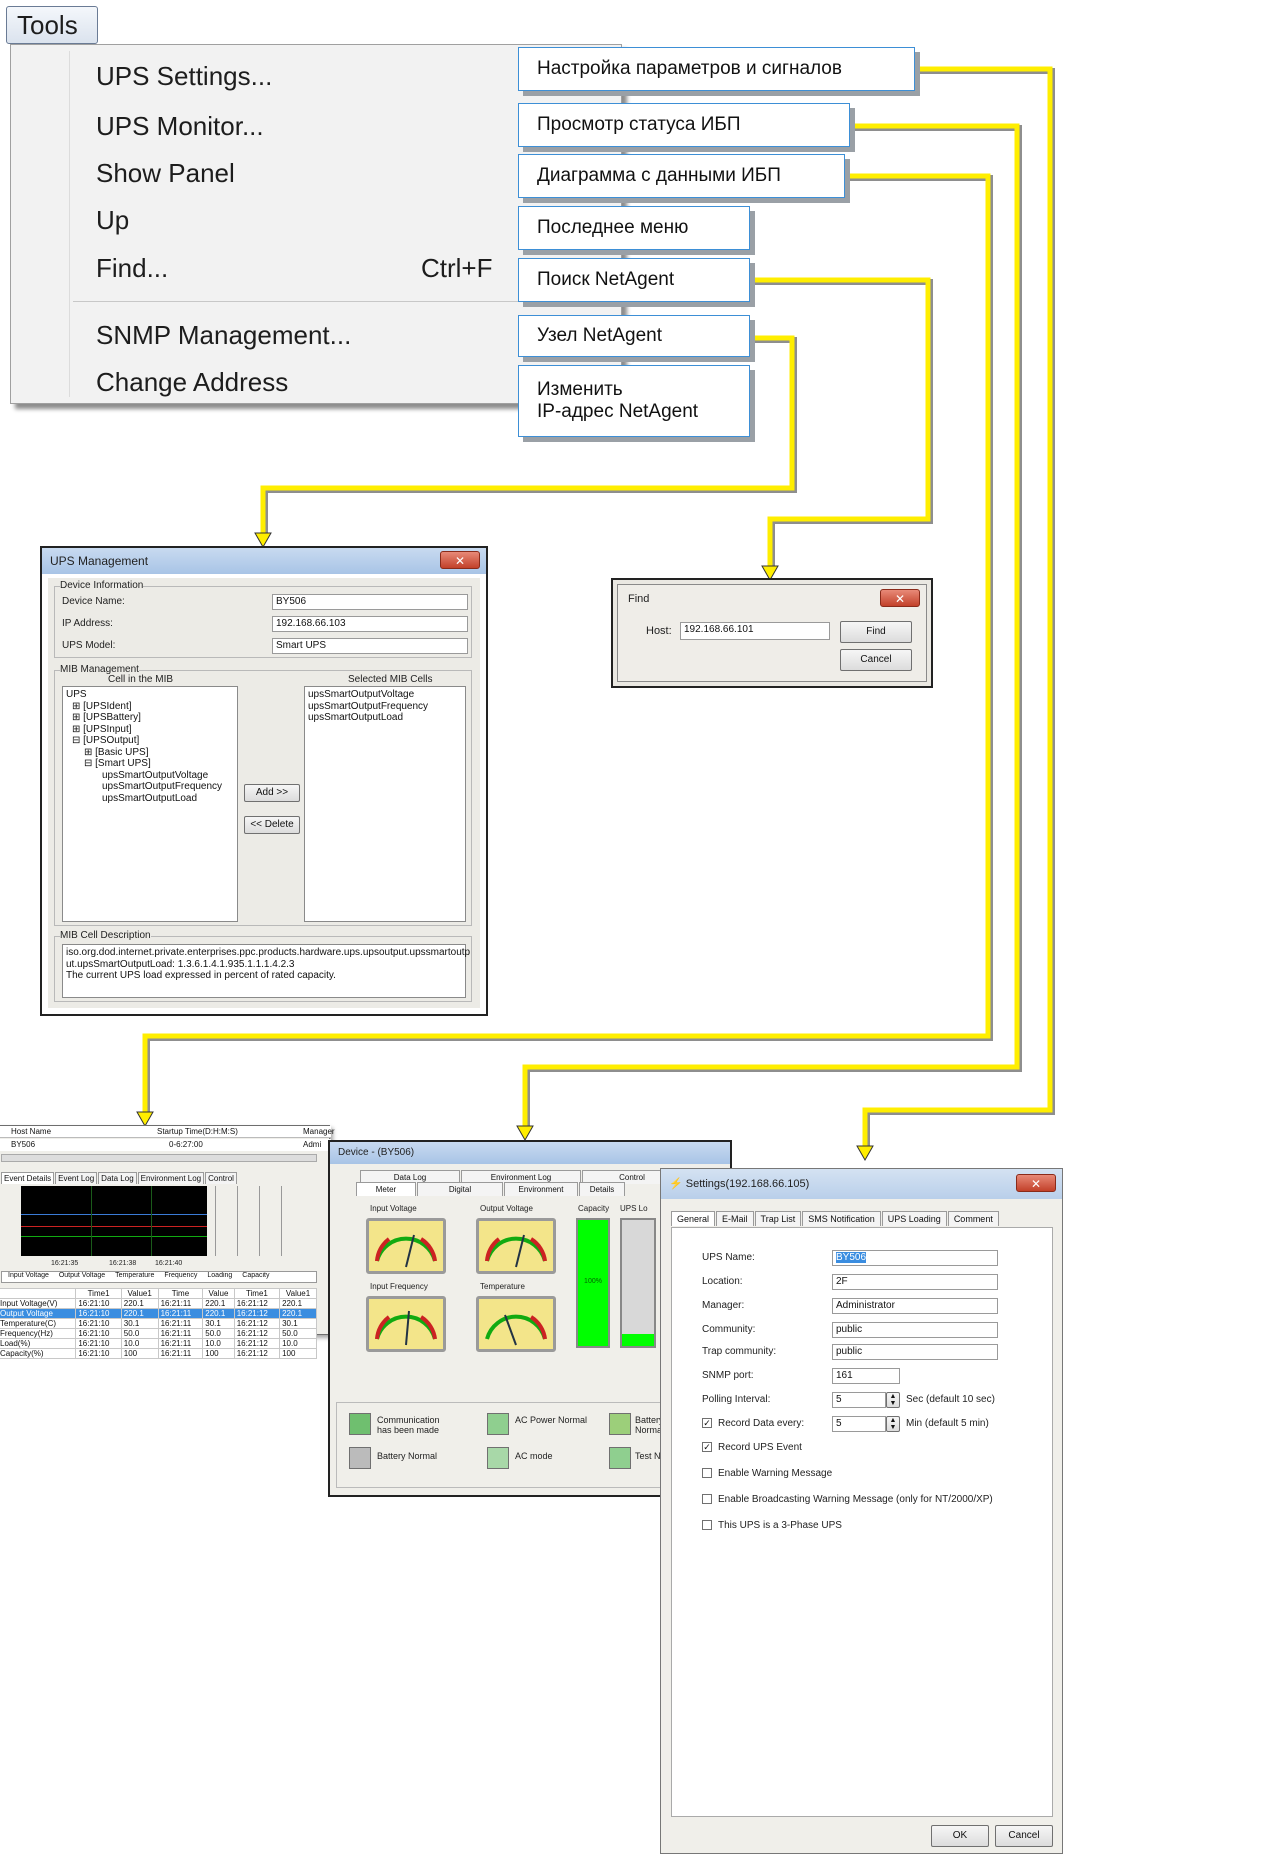 The height and width of the screenshot is (1854, 1263). What do you see at coordinates (707, 1473) in the screenshot?
I see `warning-checkbox` at bounding box center [707, 1473].